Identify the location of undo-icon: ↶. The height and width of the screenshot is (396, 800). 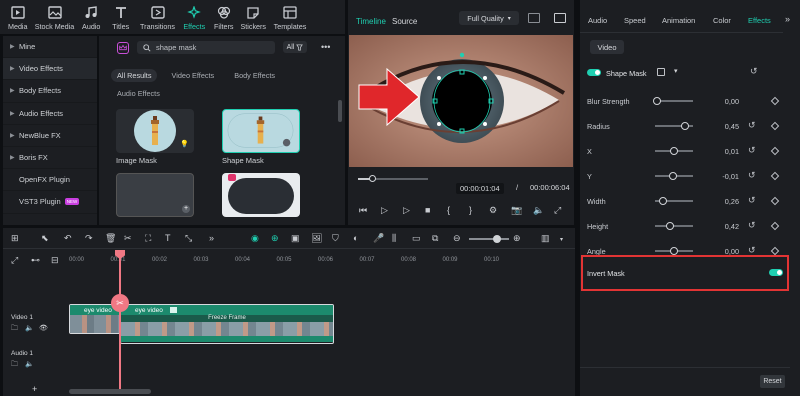
(68, 238).